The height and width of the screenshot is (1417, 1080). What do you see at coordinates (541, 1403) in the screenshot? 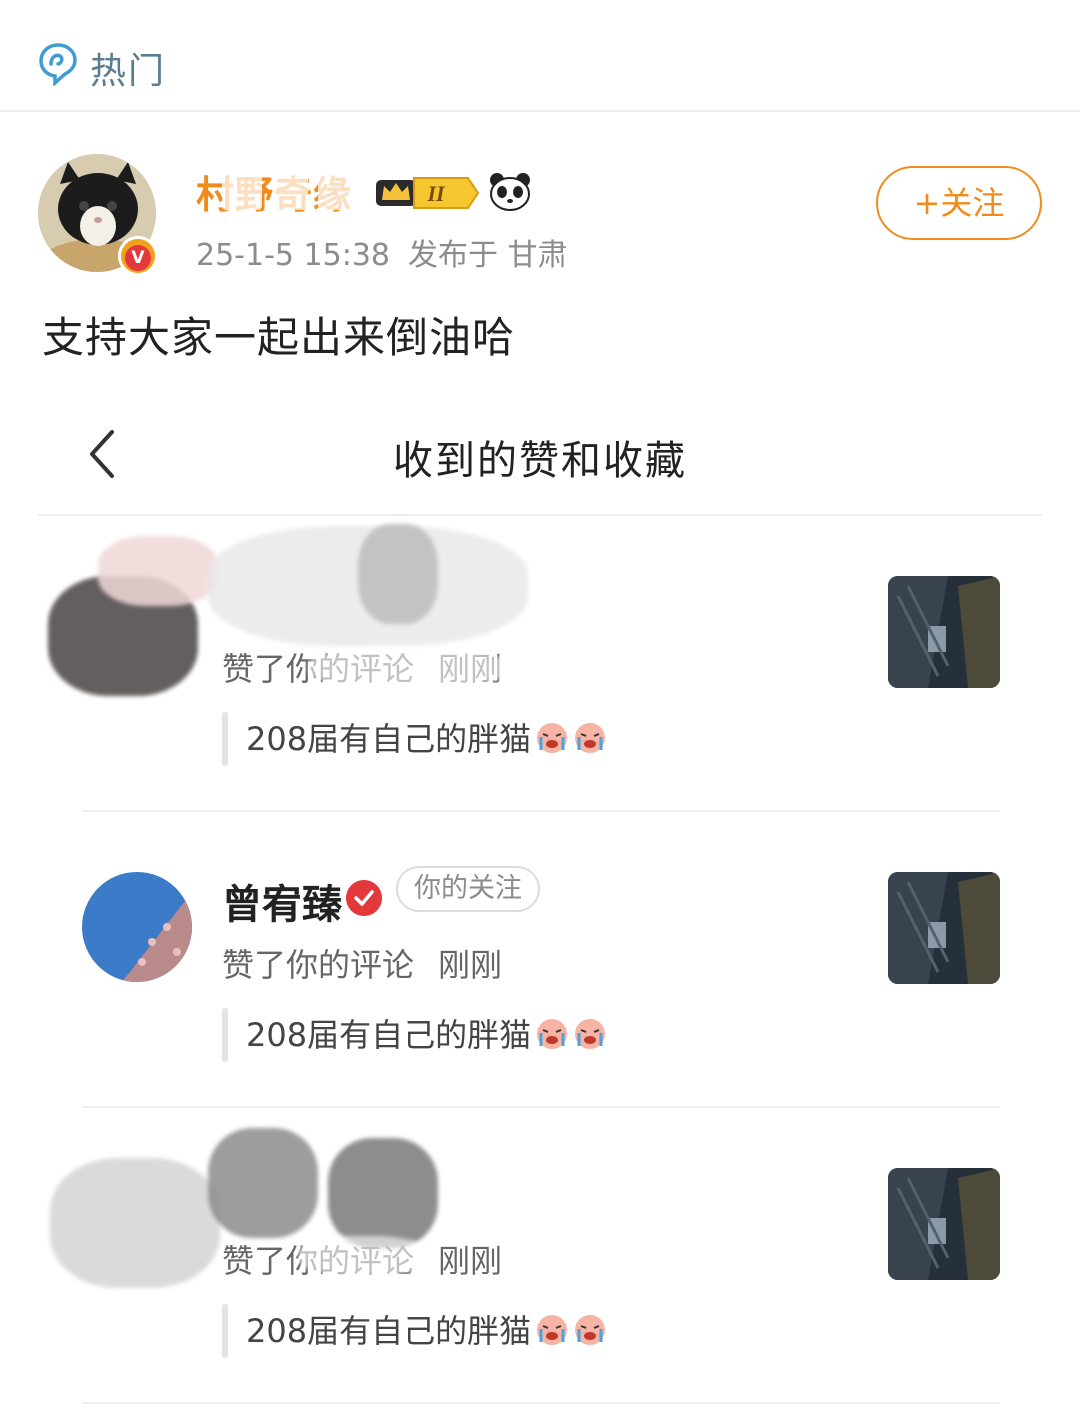
I see `divider` at bounding box center [541, 1403].